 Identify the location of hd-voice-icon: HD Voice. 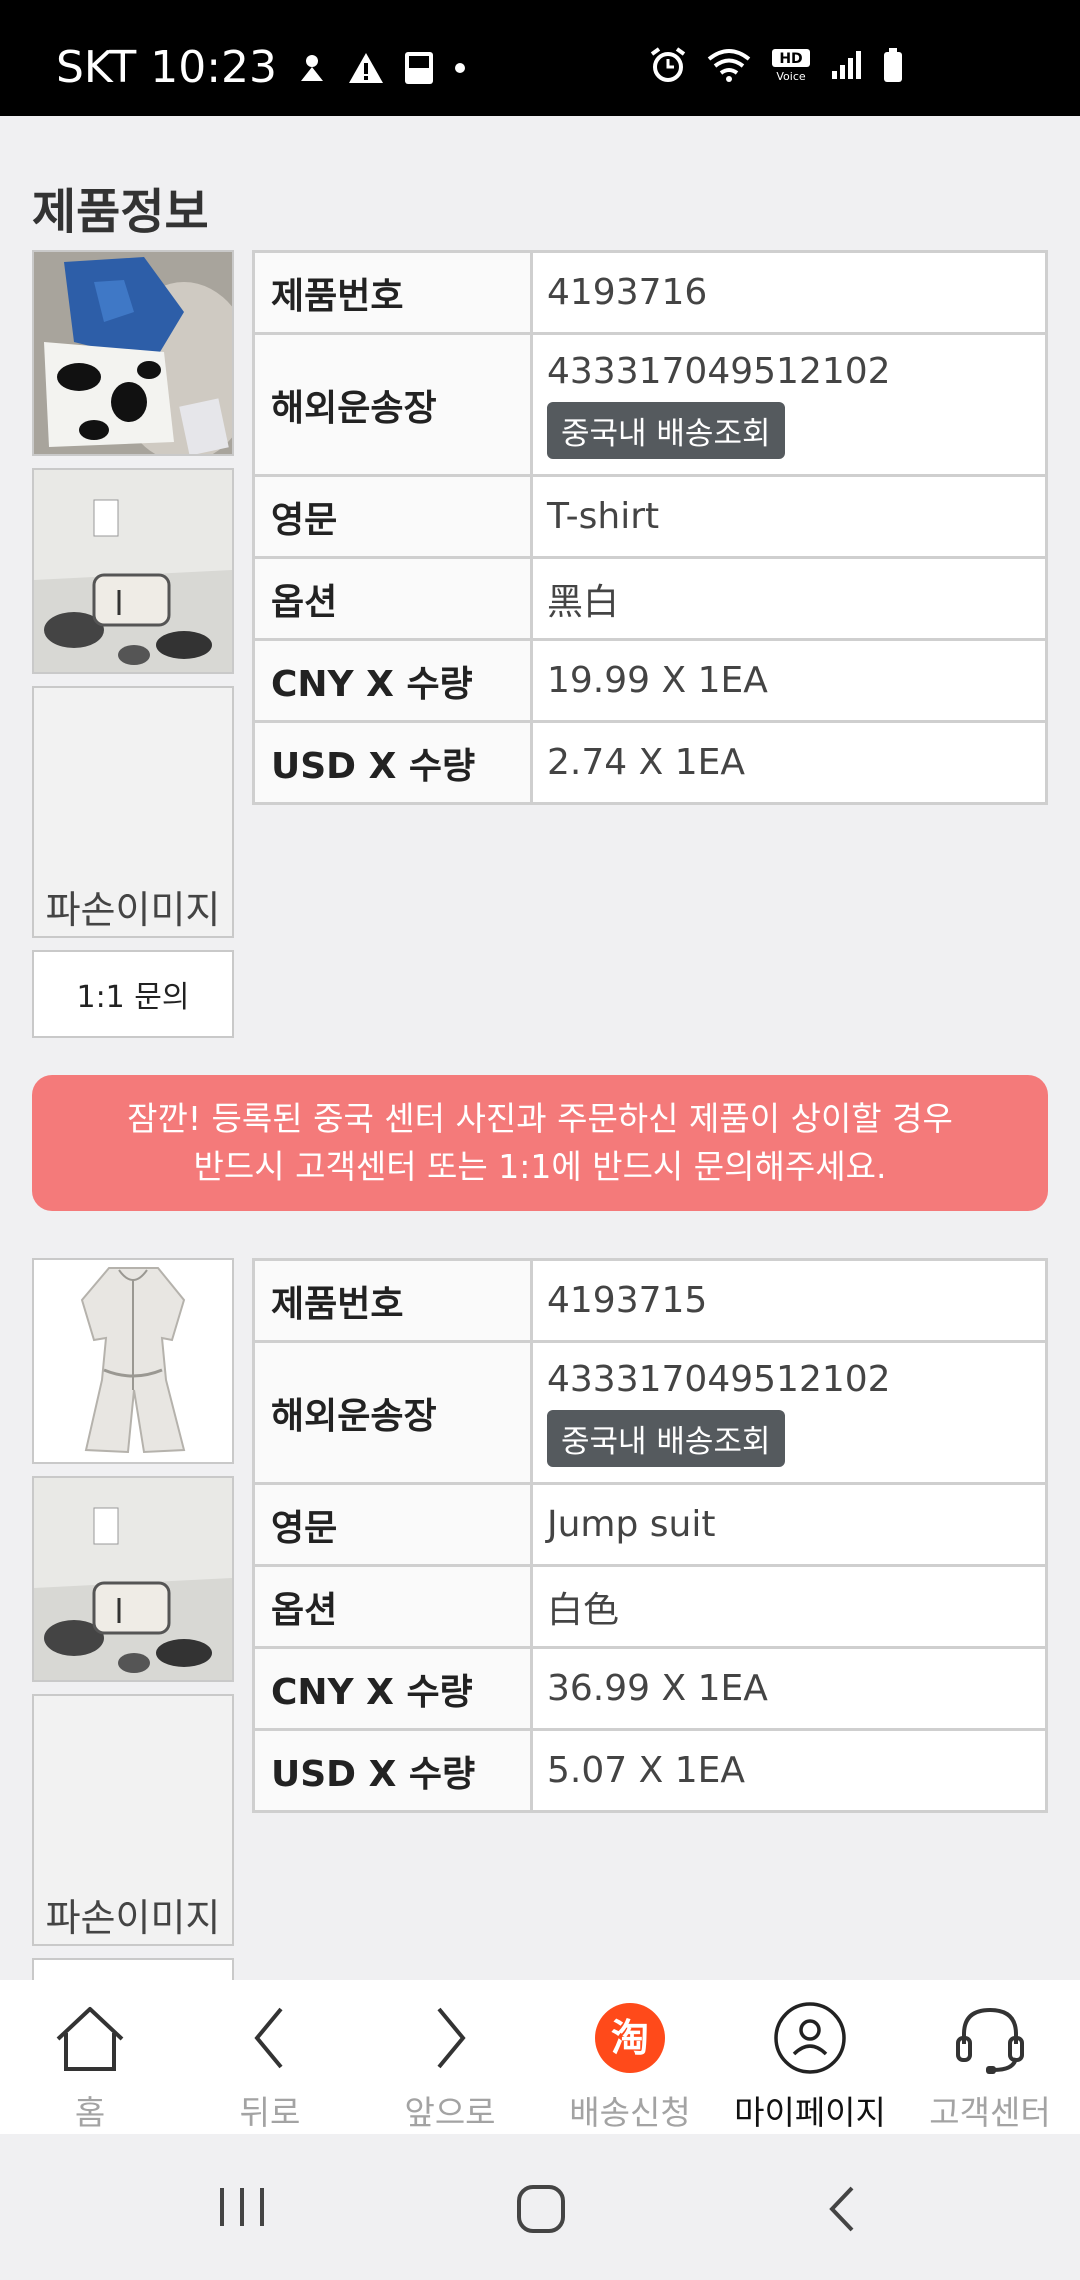
(791, 66).